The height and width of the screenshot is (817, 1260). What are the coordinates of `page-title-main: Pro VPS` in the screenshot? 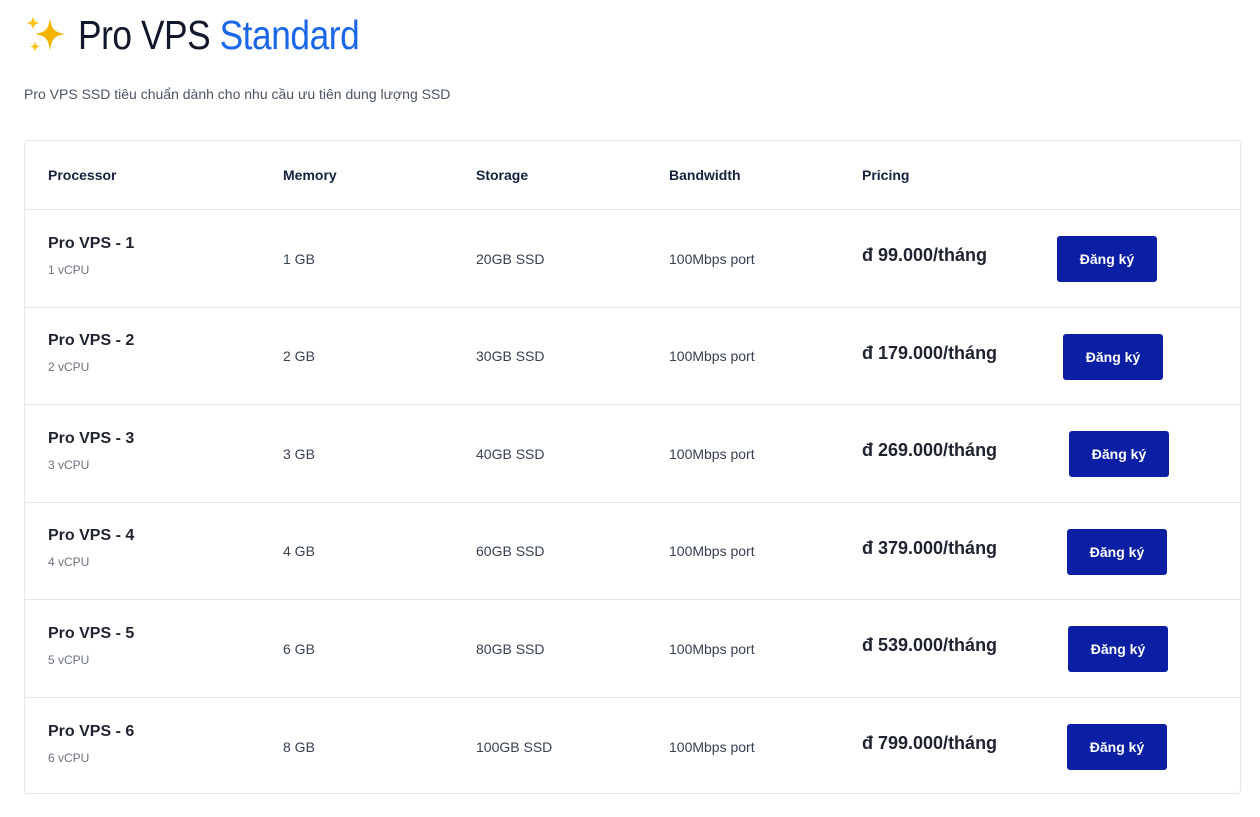 It's located at (149, 34).